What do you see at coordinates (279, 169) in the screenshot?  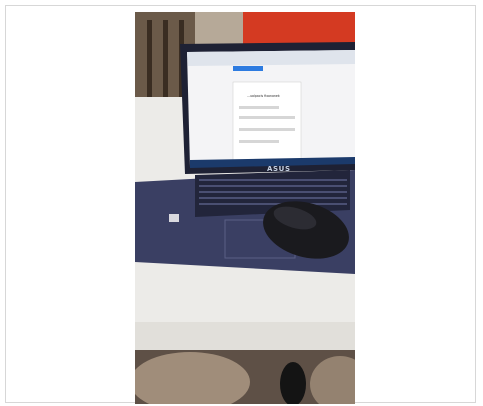 I see `laptop-logo: ASUS` at bounding box center [279, 169].